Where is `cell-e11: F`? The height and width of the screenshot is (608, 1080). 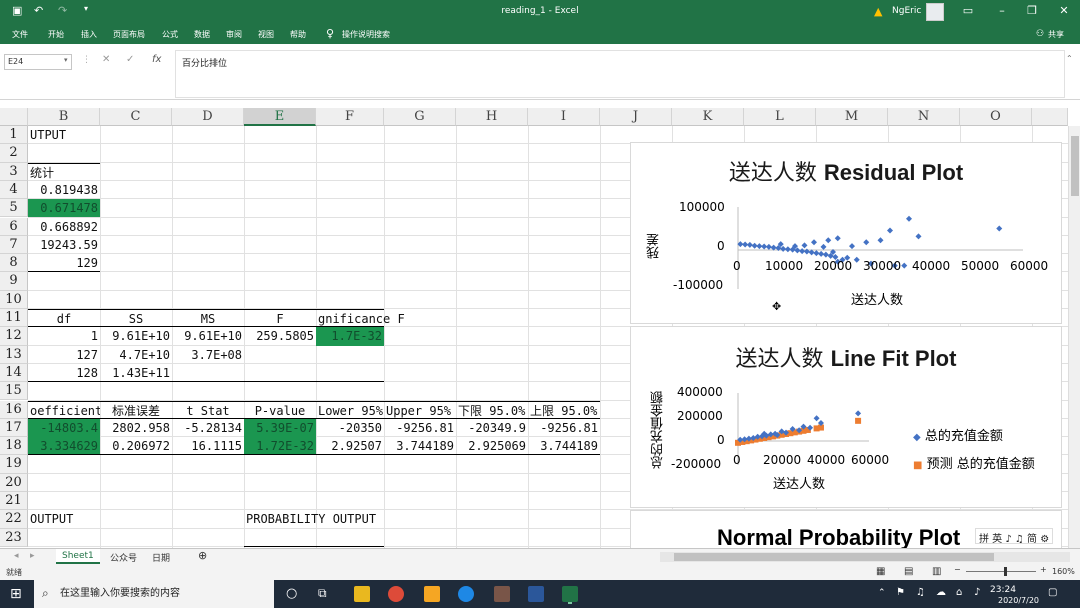
cell-e11: F is located at coordinates (280, 318).